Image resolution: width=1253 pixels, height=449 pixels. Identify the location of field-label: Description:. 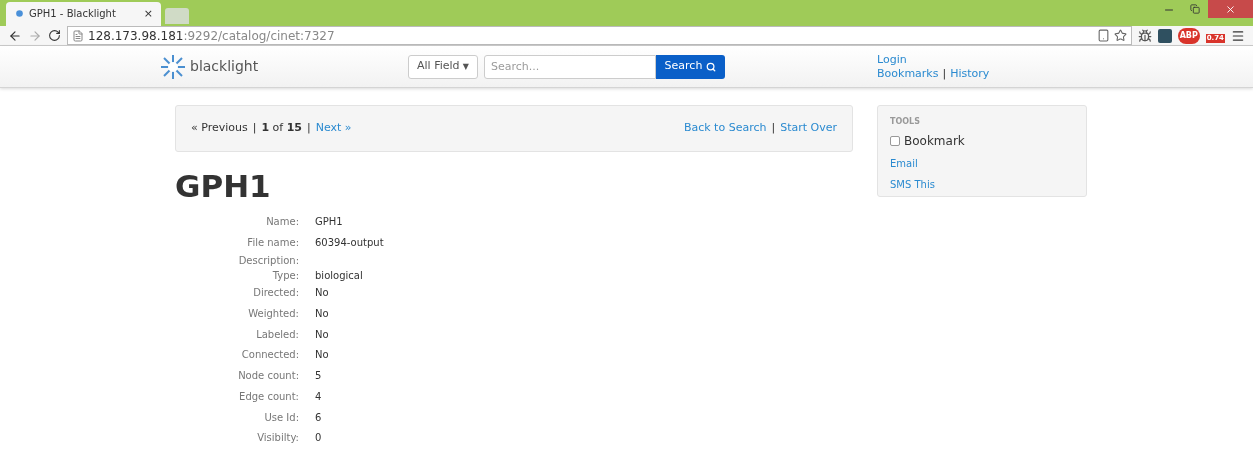
(268, 261).